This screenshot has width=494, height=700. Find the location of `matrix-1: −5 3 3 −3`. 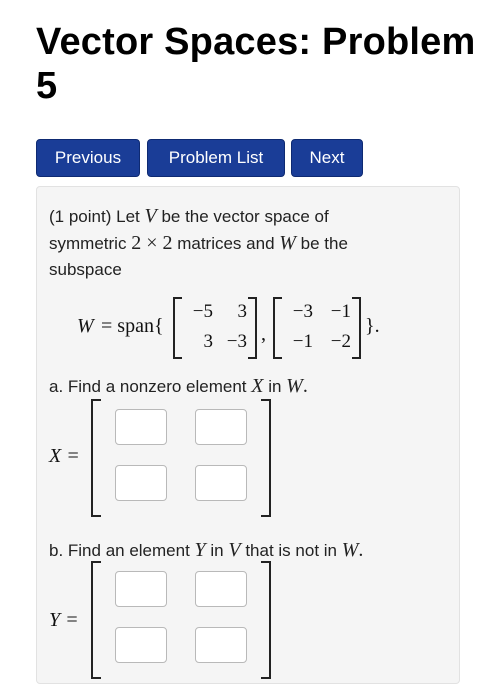

matrix-1: −5 3 3 −3 is located at coordinates (215, 328).